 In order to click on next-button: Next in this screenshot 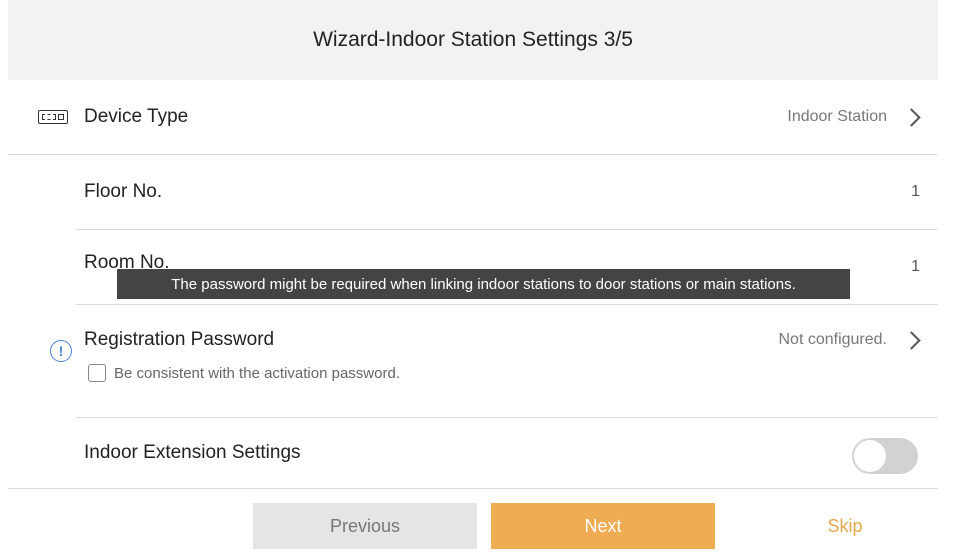, I will do `click(603, 526)`.